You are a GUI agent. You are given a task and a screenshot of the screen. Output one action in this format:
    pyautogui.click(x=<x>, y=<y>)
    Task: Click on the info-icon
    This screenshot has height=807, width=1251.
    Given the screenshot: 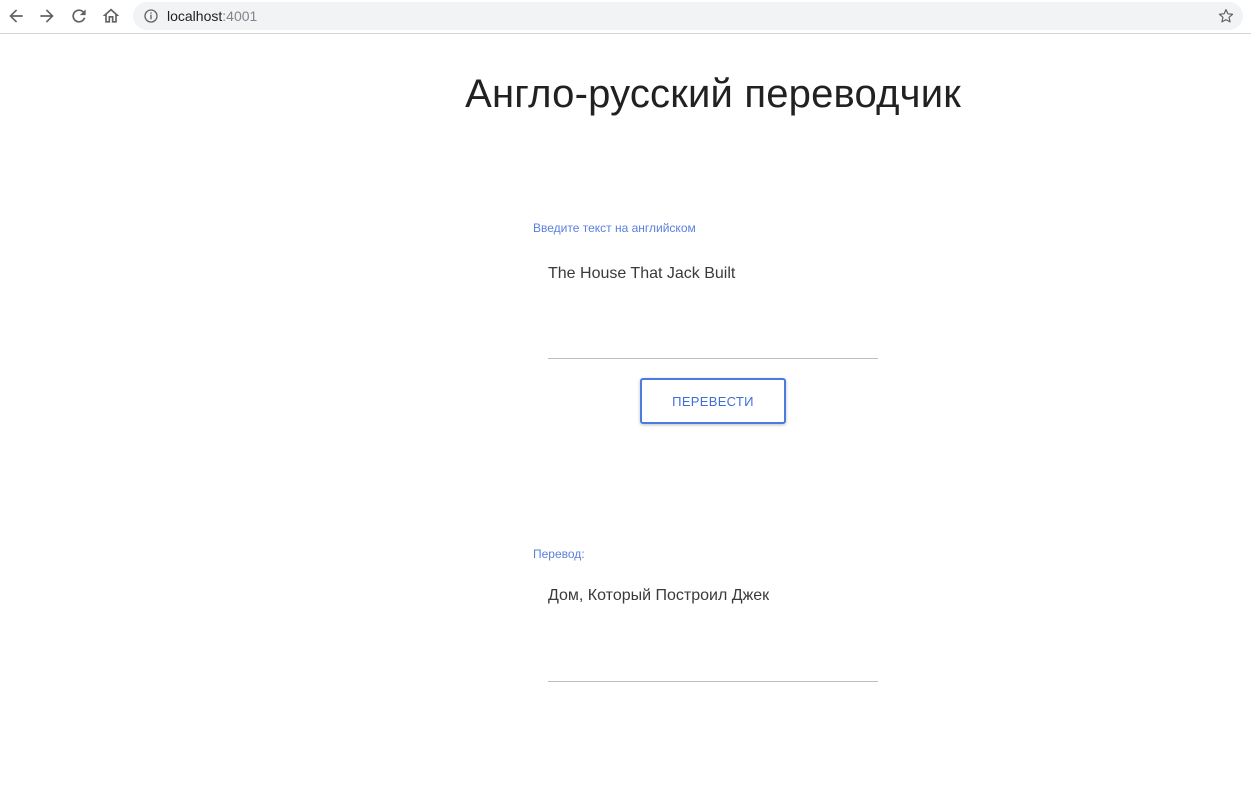 What is the action you would take?
    pyautogui.click(x=151, y=16)
    